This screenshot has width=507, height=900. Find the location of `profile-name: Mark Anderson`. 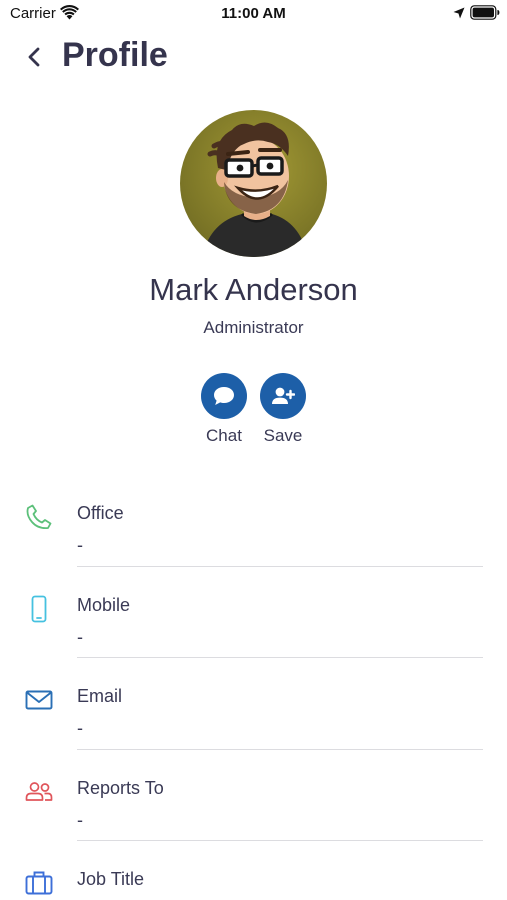

profile-name: Mark Anderson is located at coordinates (253, 289).